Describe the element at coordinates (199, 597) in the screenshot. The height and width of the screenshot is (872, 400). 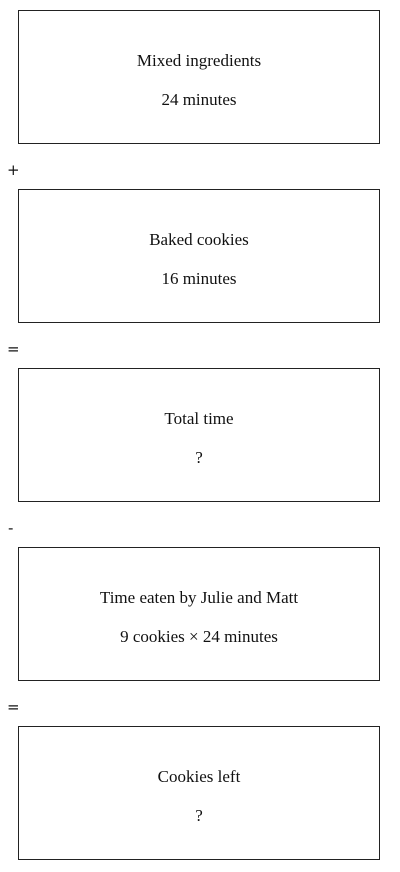
I see `box-title: Time eaten by Julie and Matt` at that location.